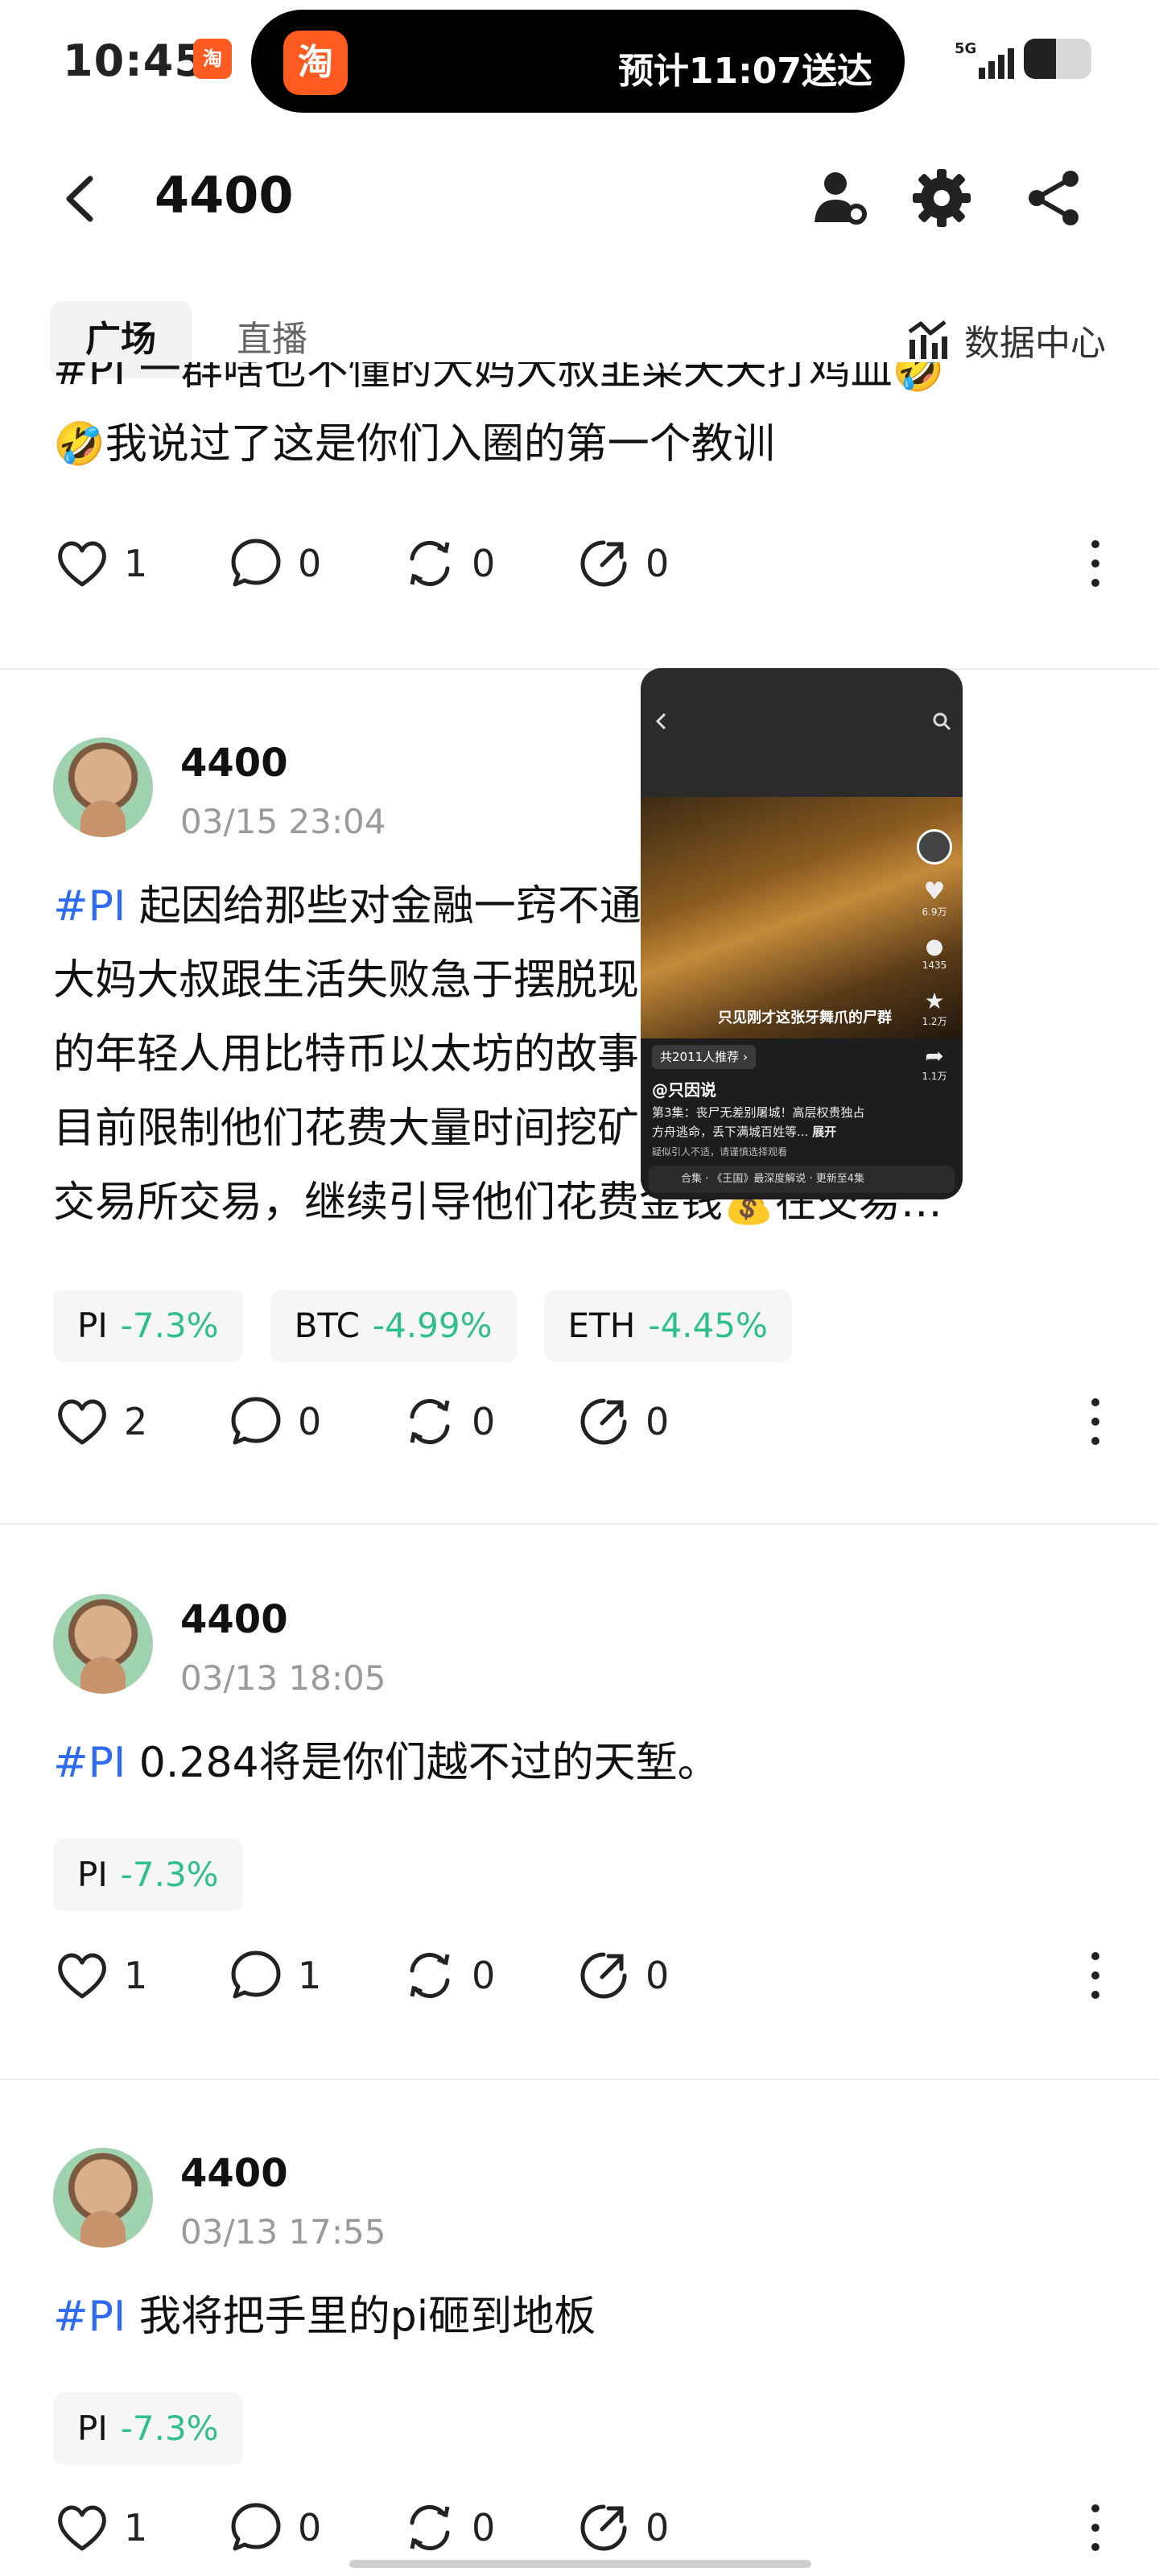  Describe the element at coordinates (367, 2317) in the screenshot. I see `post-text-line: 我将把手里的pi砸到地板` at that location.